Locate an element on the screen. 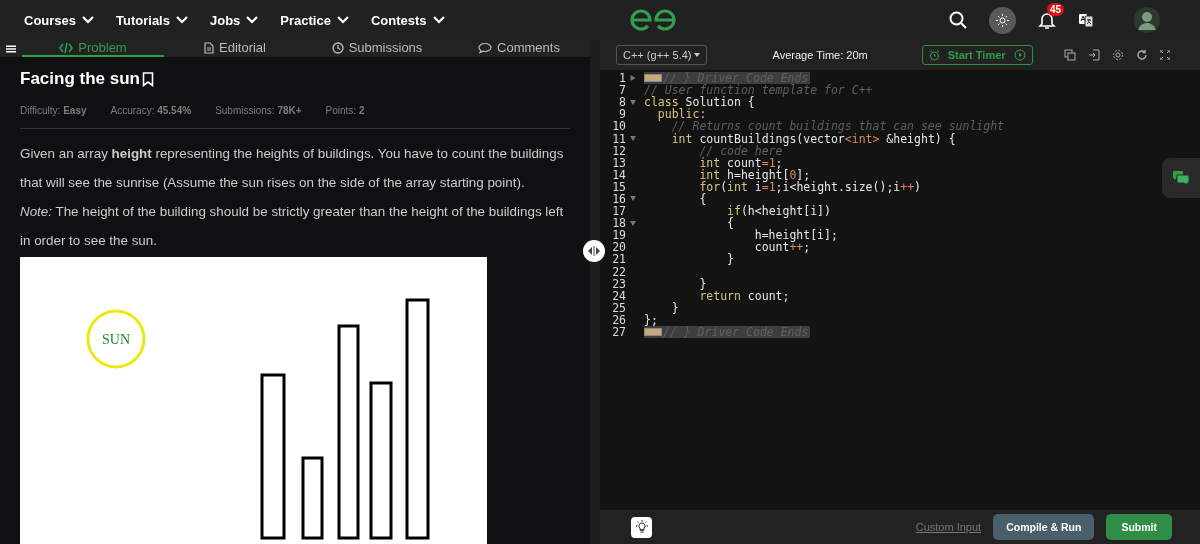  line-number: 9 is located at coordinates (622, 114).